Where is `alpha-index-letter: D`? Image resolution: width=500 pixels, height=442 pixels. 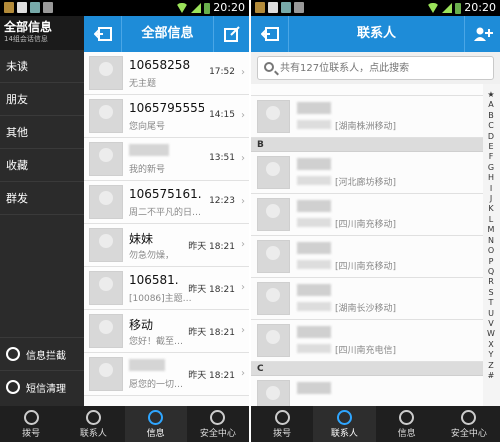
alpha-index-letter: D is located at coordinates (491, 137).